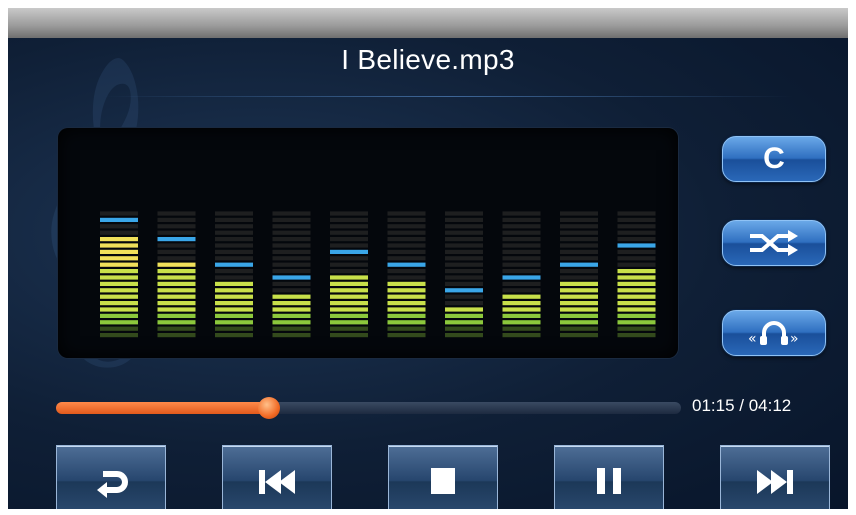 This screenshot has width=856, height=515. Describe the element at coordinates (609, 477) in the screenshot. I see `pause-button` at that location.